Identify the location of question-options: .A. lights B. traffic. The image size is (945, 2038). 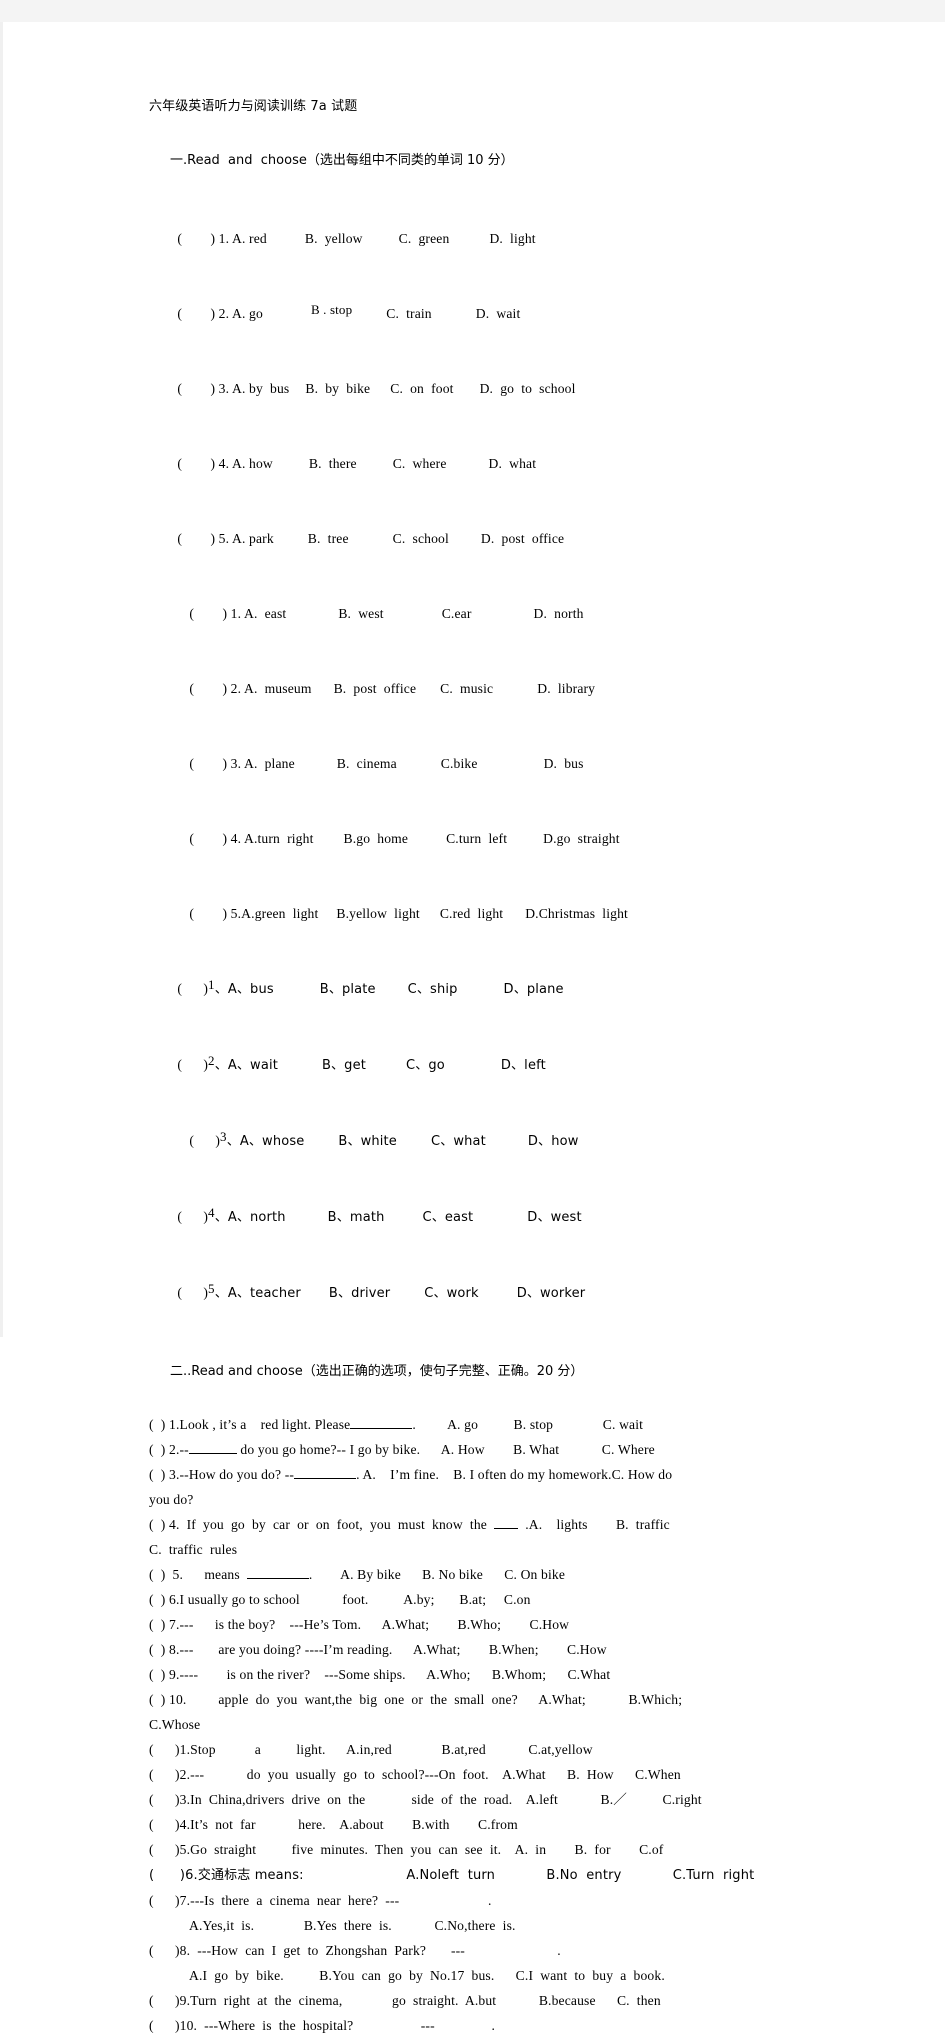
(594, 1524).